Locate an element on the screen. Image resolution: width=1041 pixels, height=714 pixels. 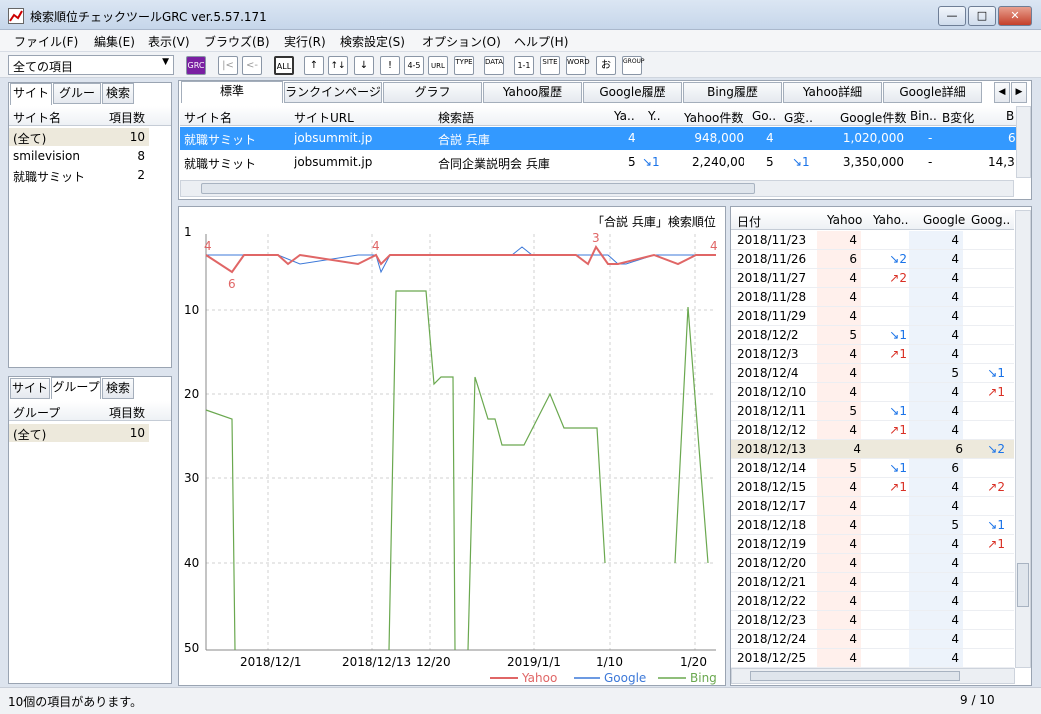
tab-search-2: 検索 is located at coordinates (118, 388).